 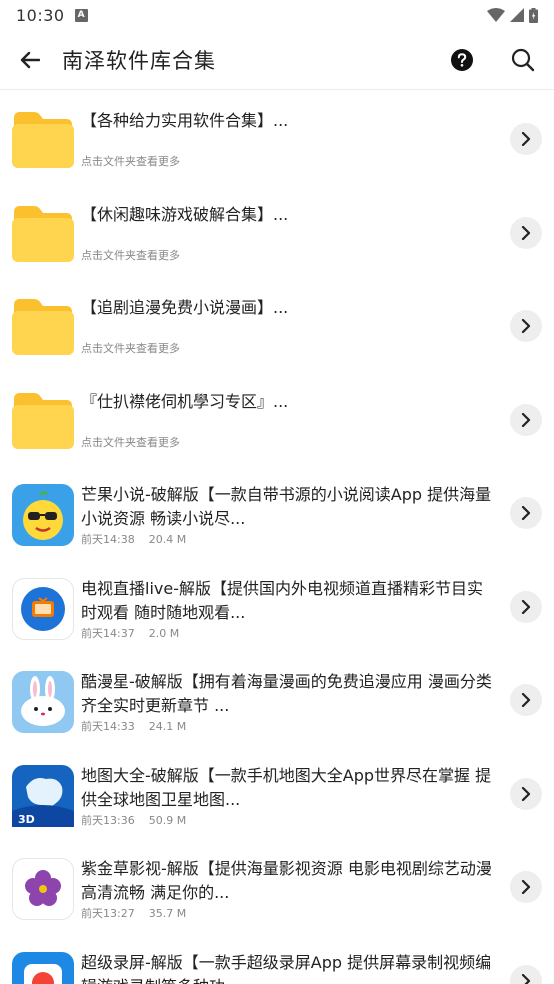 What do you see at coordinates (43, 608) in the screenshot?
I see `tv-live-icon` at bounding box center [43, 608].